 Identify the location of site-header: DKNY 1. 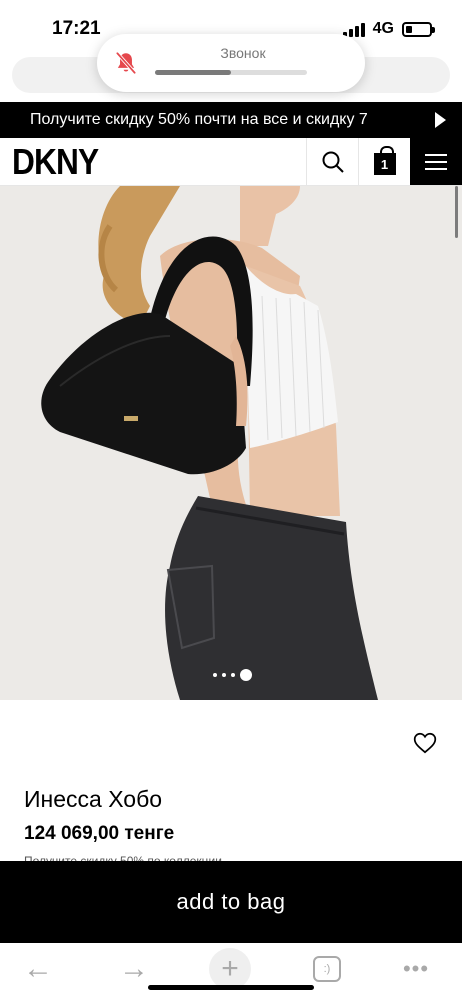
(231, 162).